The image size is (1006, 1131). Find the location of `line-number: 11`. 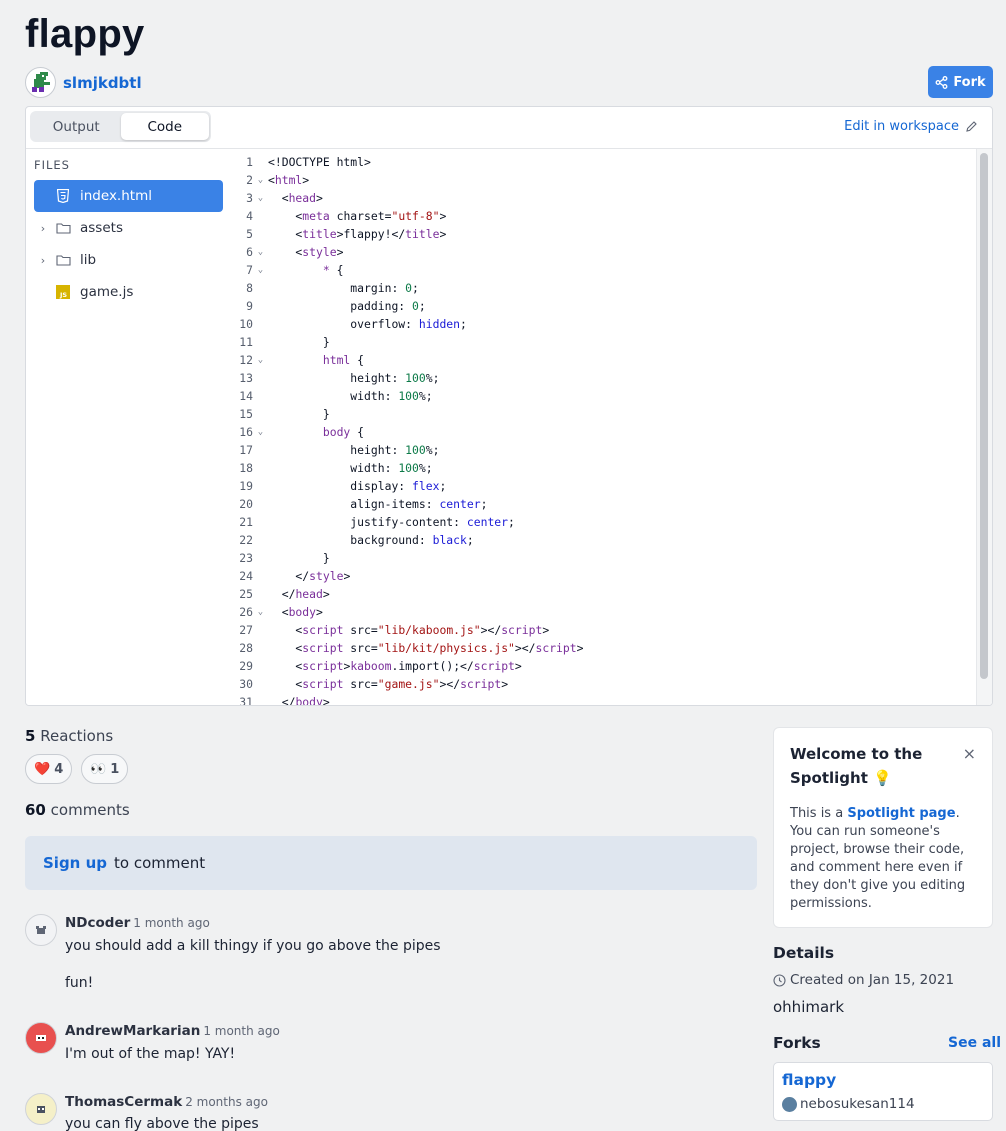

line-number: 11 is located at coordinates (246, 342).